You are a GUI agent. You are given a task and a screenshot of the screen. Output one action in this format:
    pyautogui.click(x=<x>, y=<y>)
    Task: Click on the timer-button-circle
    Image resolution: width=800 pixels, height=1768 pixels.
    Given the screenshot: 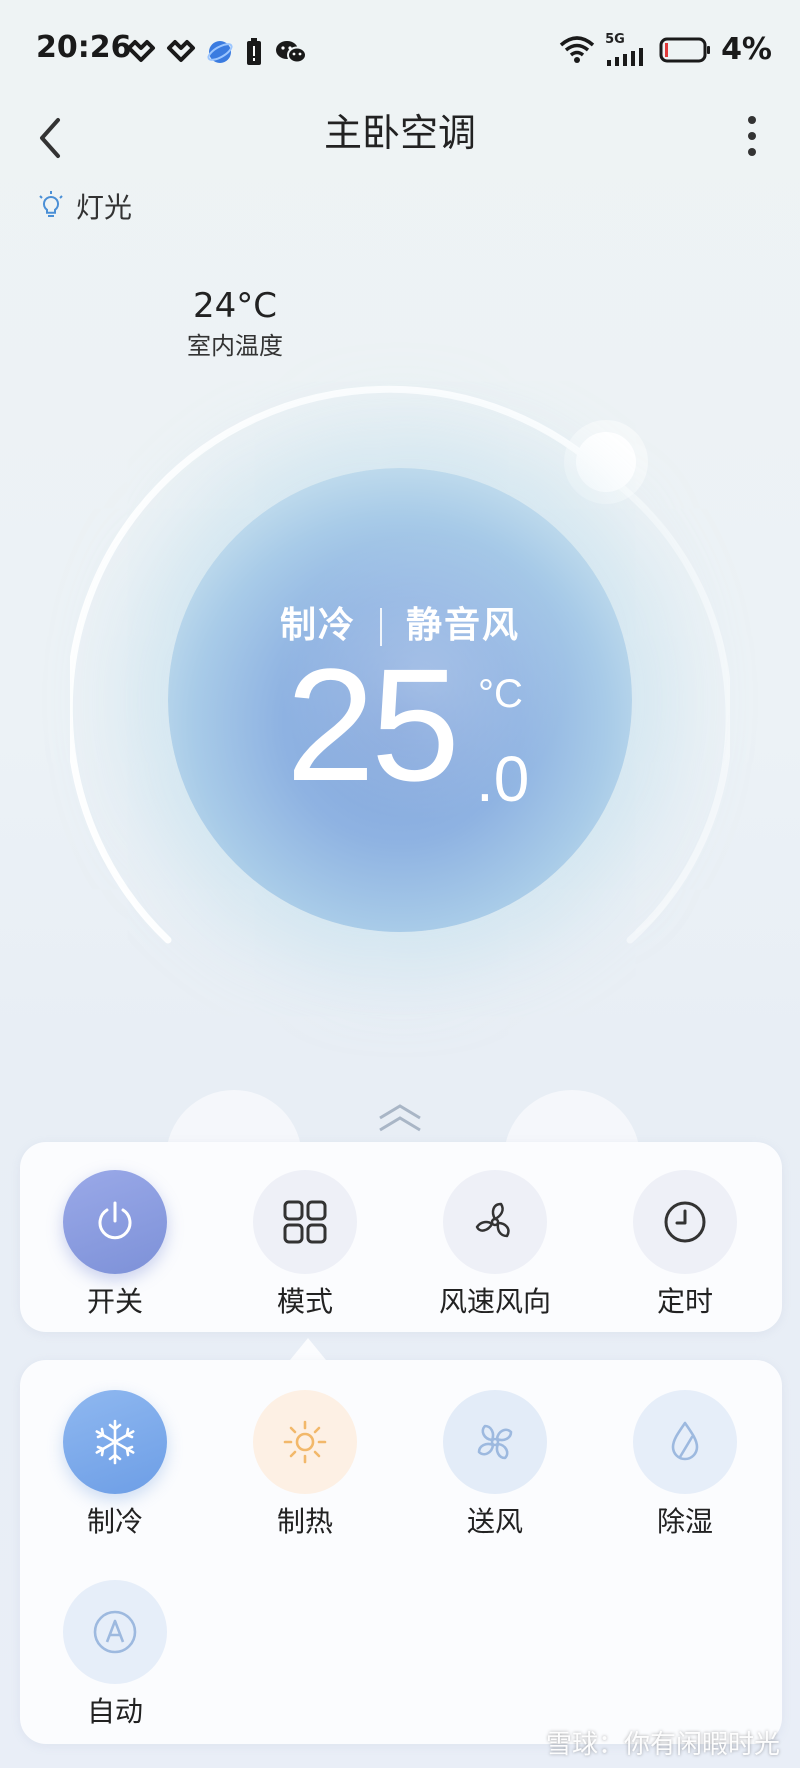 What is the action you would take?
    pyautogui.click(x=685, y=1222)
    